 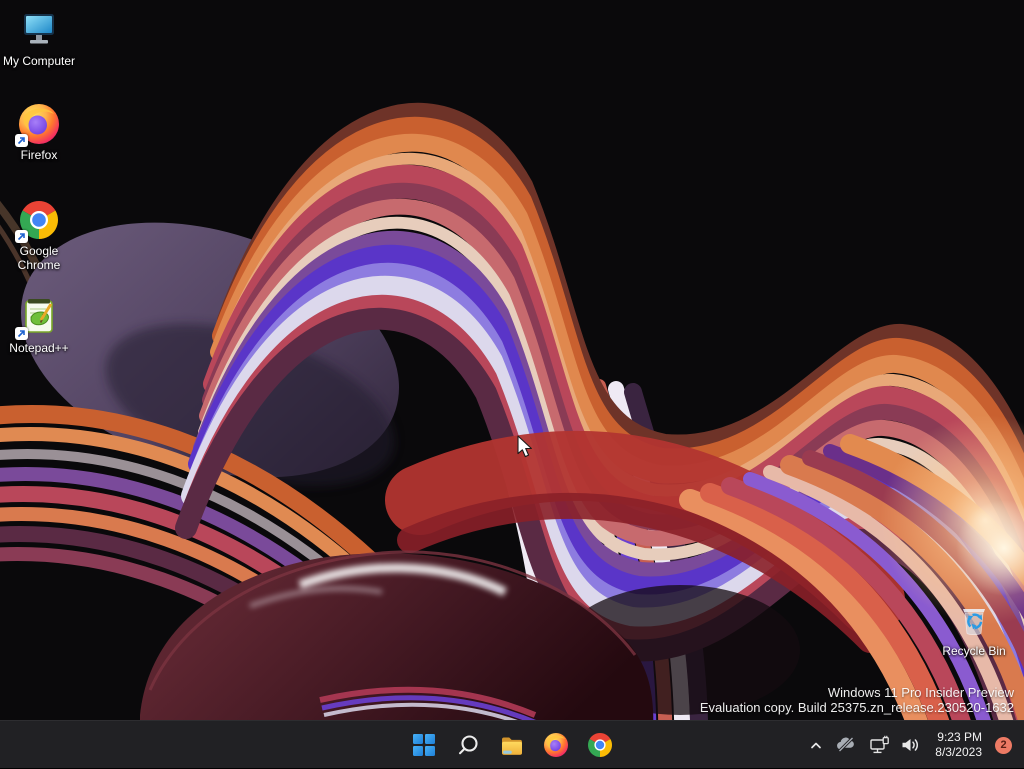 What do you see at coordinates (39, 348) in the screenshot?
I see `desktop-icon-label: Notepad++` at bounding box center [39, 348].